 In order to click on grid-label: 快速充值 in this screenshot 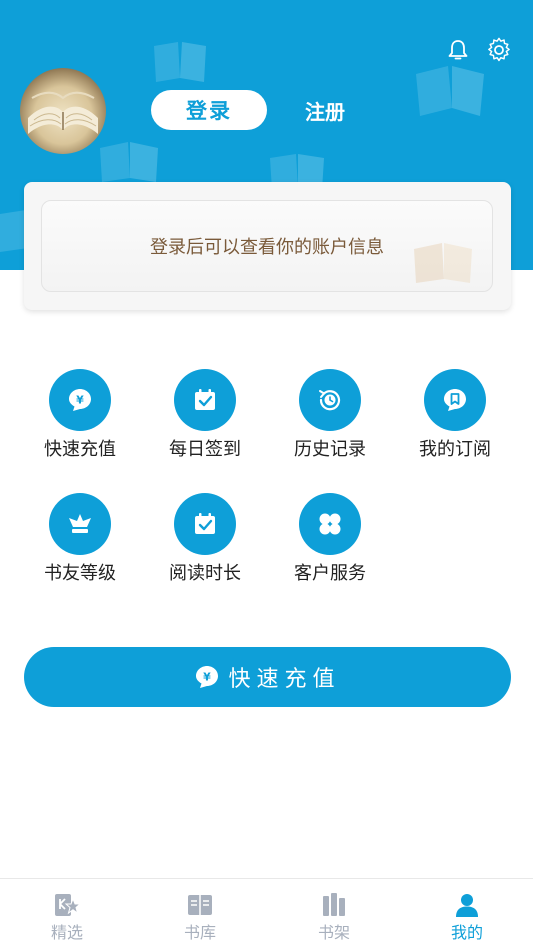, I will do `click(80, 449)`.